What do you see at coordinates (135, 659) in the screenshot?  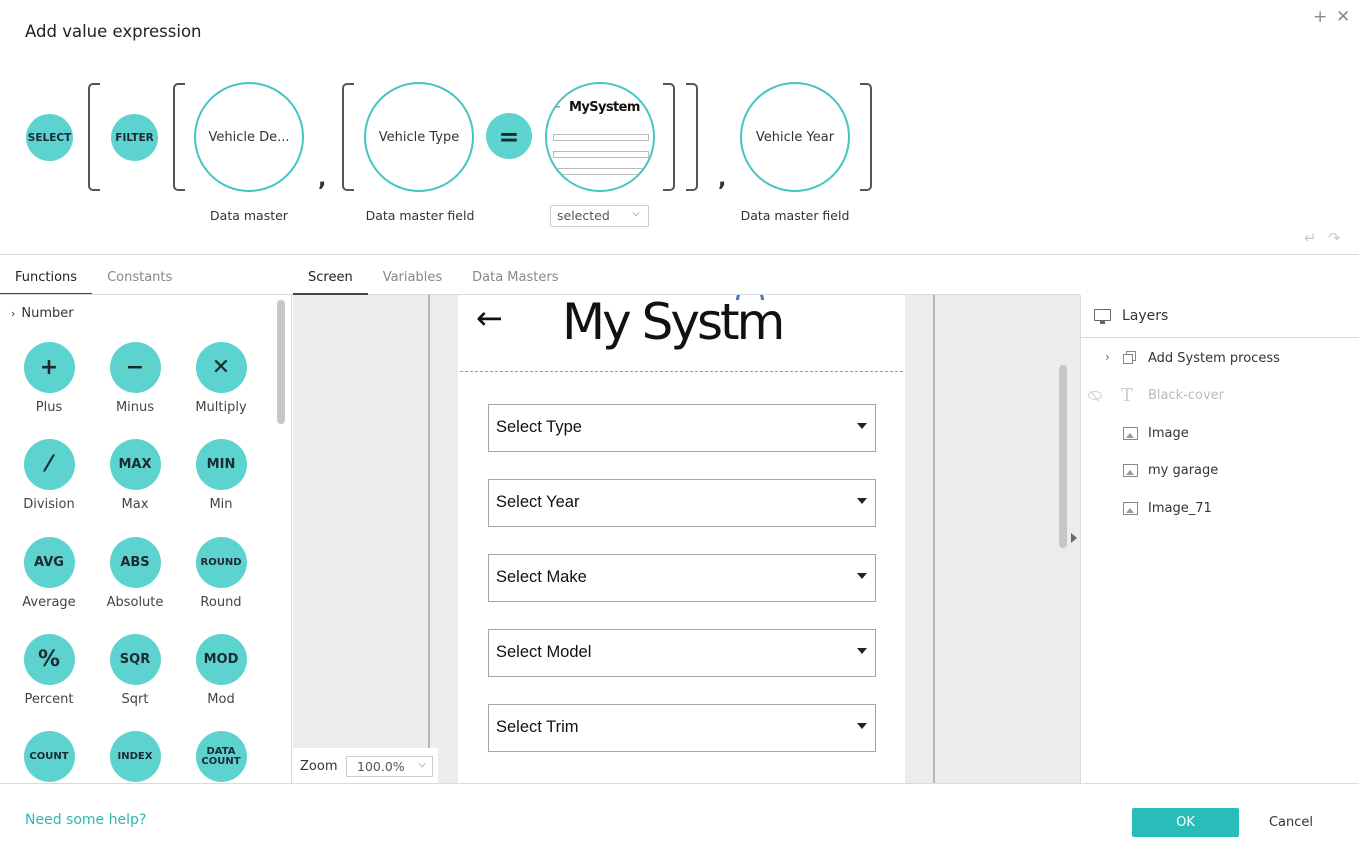 I see `sqrt-icon: SQR` at bounding box center [135, 659].